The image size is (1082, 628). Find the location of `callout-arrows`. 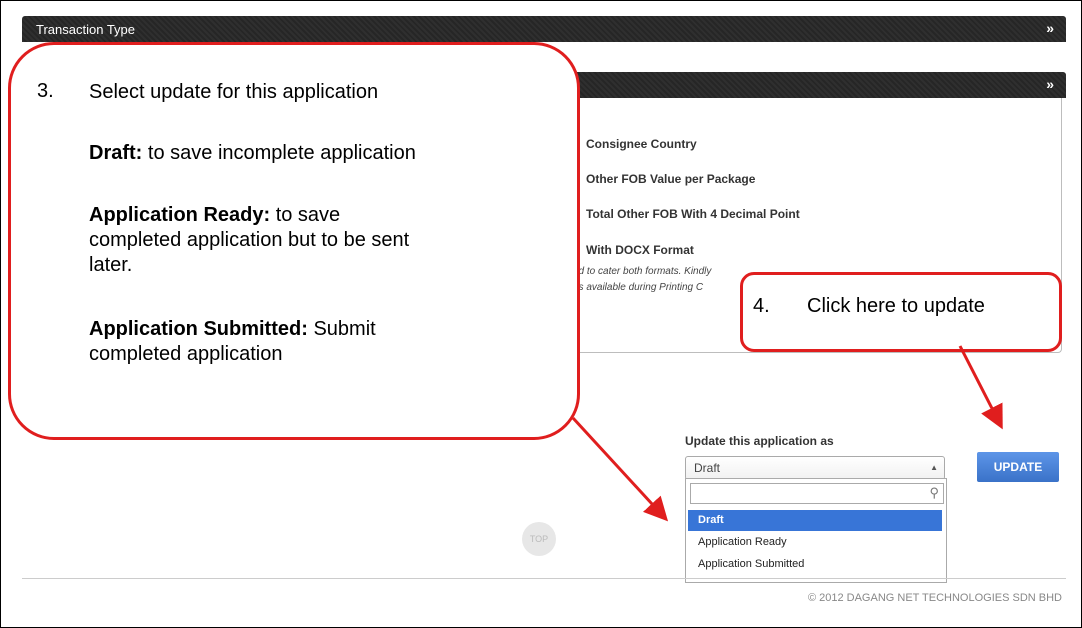

callout-arrows is located at coordinates (787, 433).